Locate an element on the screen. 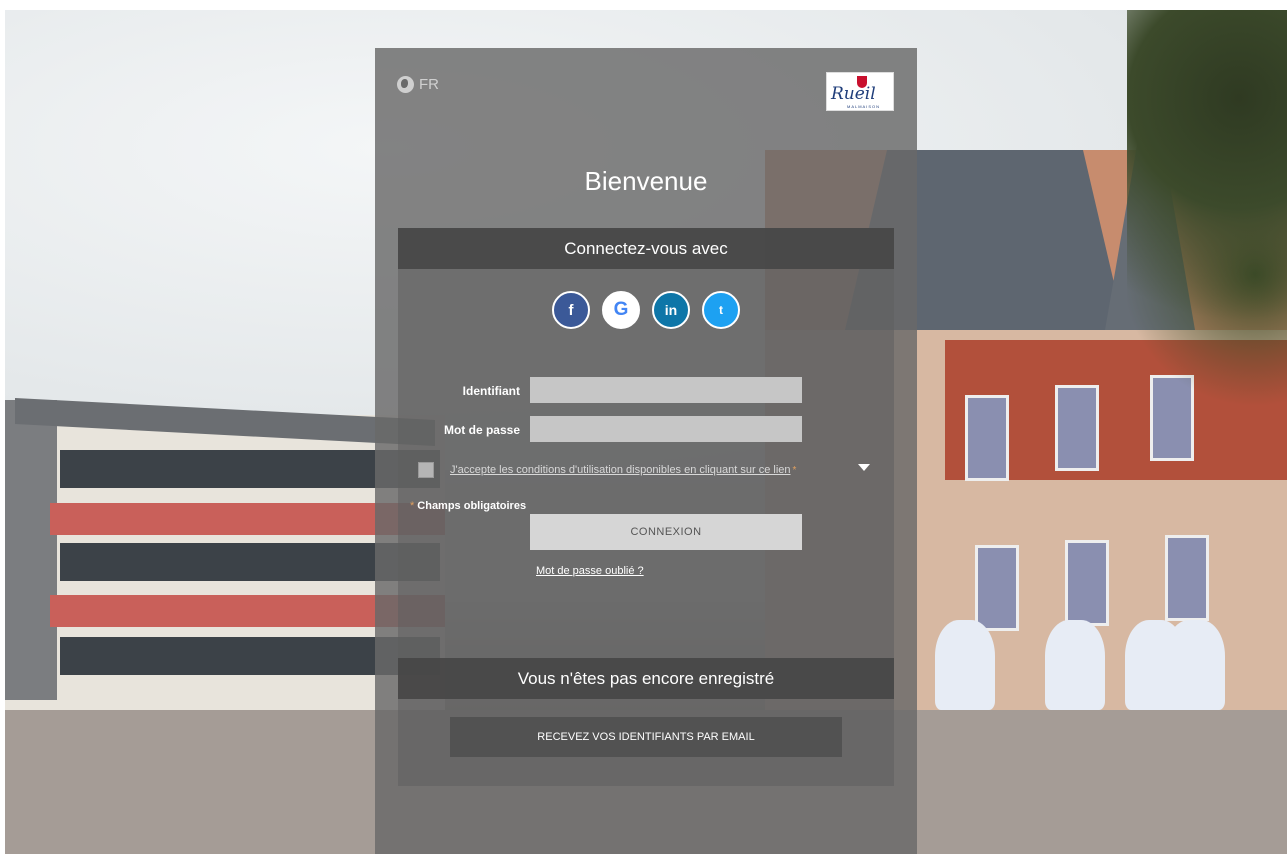 Image resolution: width=1287 pixels, height=854 pixels. identifiant-label: Identifiant is located at coordinates (491, 391).